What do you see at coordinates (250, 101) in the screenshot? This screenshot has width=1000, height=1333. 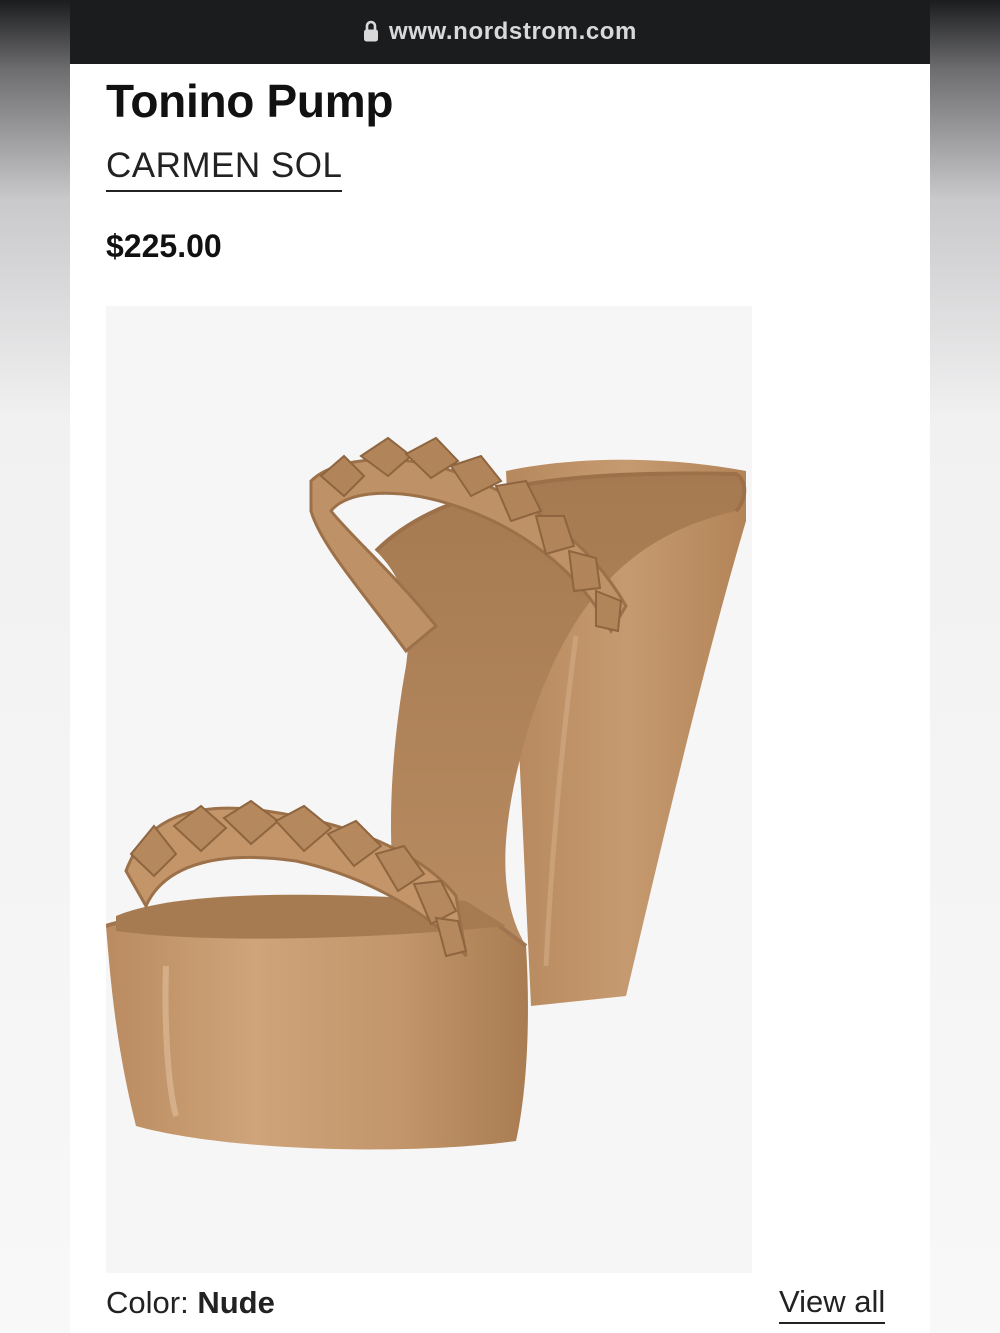 I see `product-title: Tonino Pump` at bounding box center [250, 101].